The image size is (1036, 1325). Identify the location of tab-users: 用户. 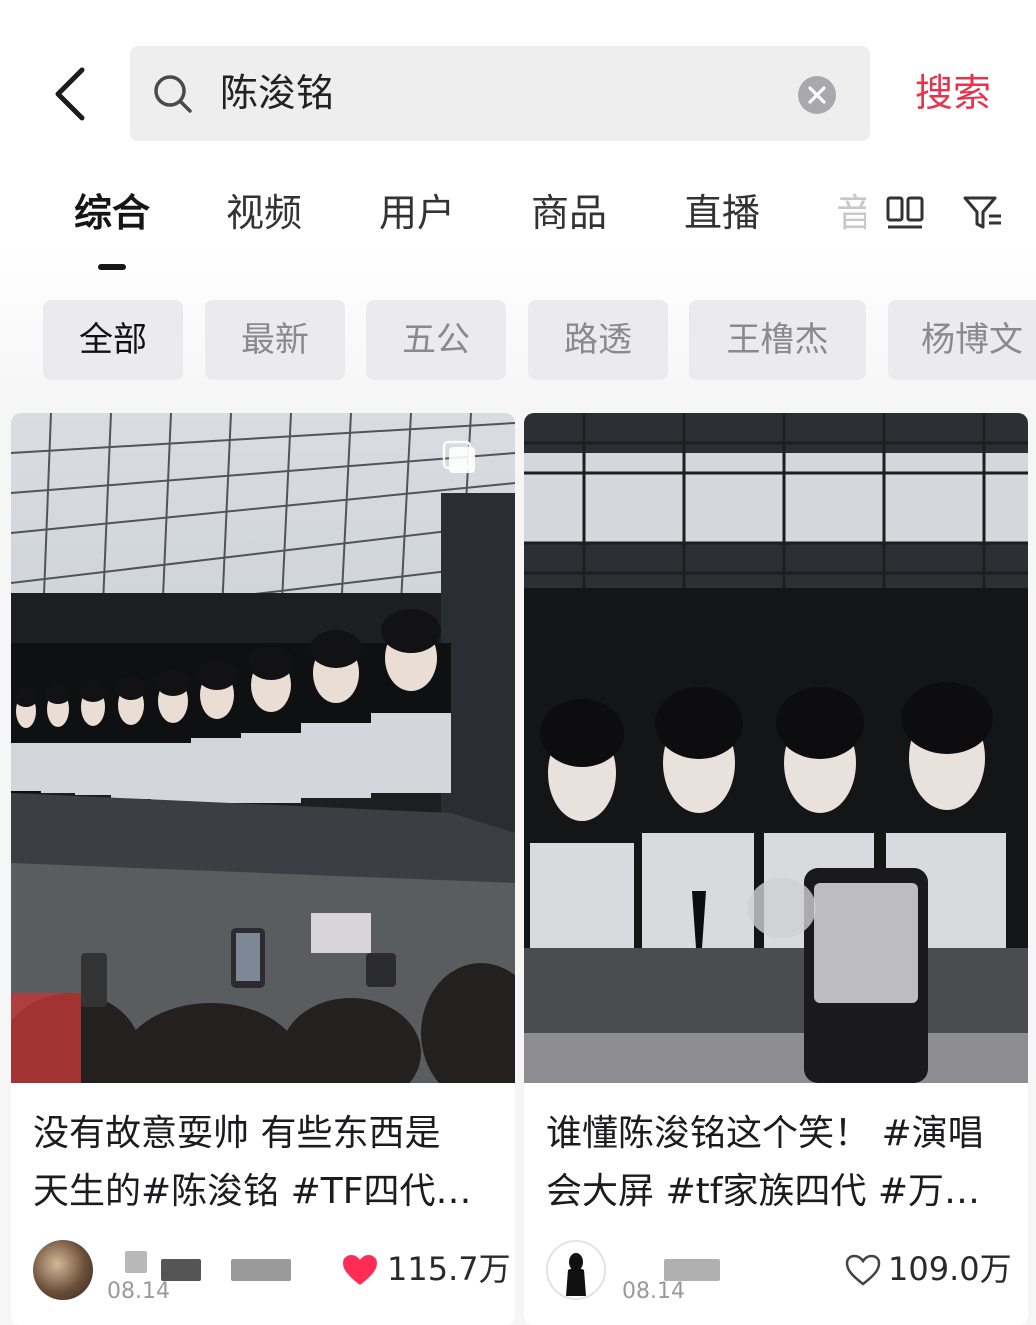
(417, 213).